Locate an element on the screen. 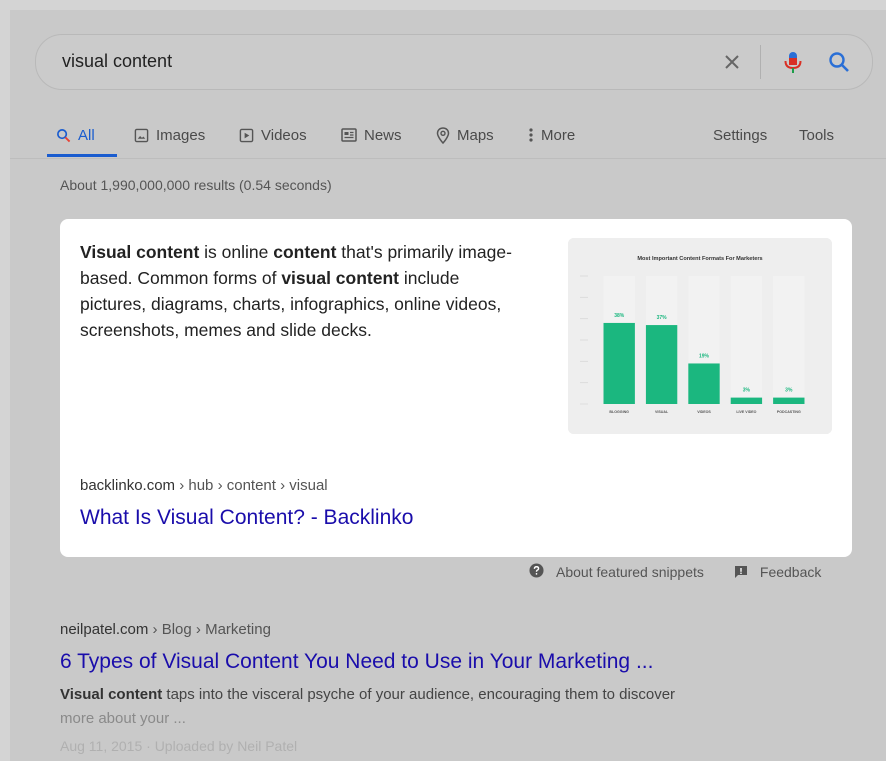 This screenshot has width=886, height=761. more-vert-icon is located at coordinates (531, 135).